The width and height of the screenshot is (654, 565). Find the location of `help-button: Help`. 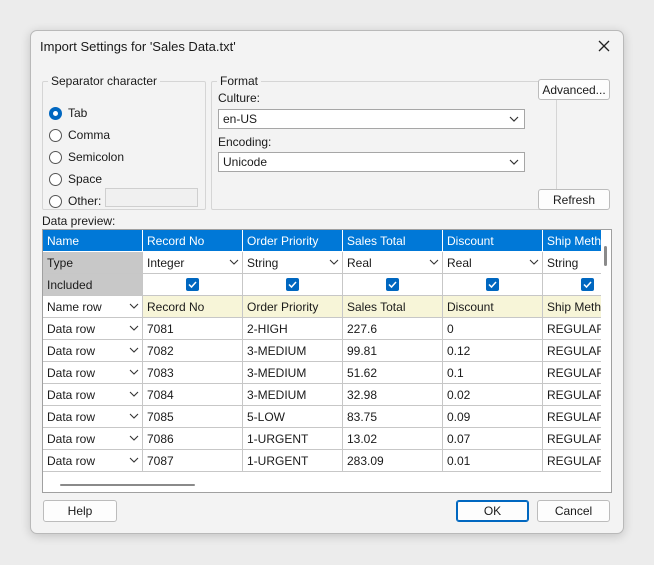

help-button: Help is located at coordinates (80, 511).